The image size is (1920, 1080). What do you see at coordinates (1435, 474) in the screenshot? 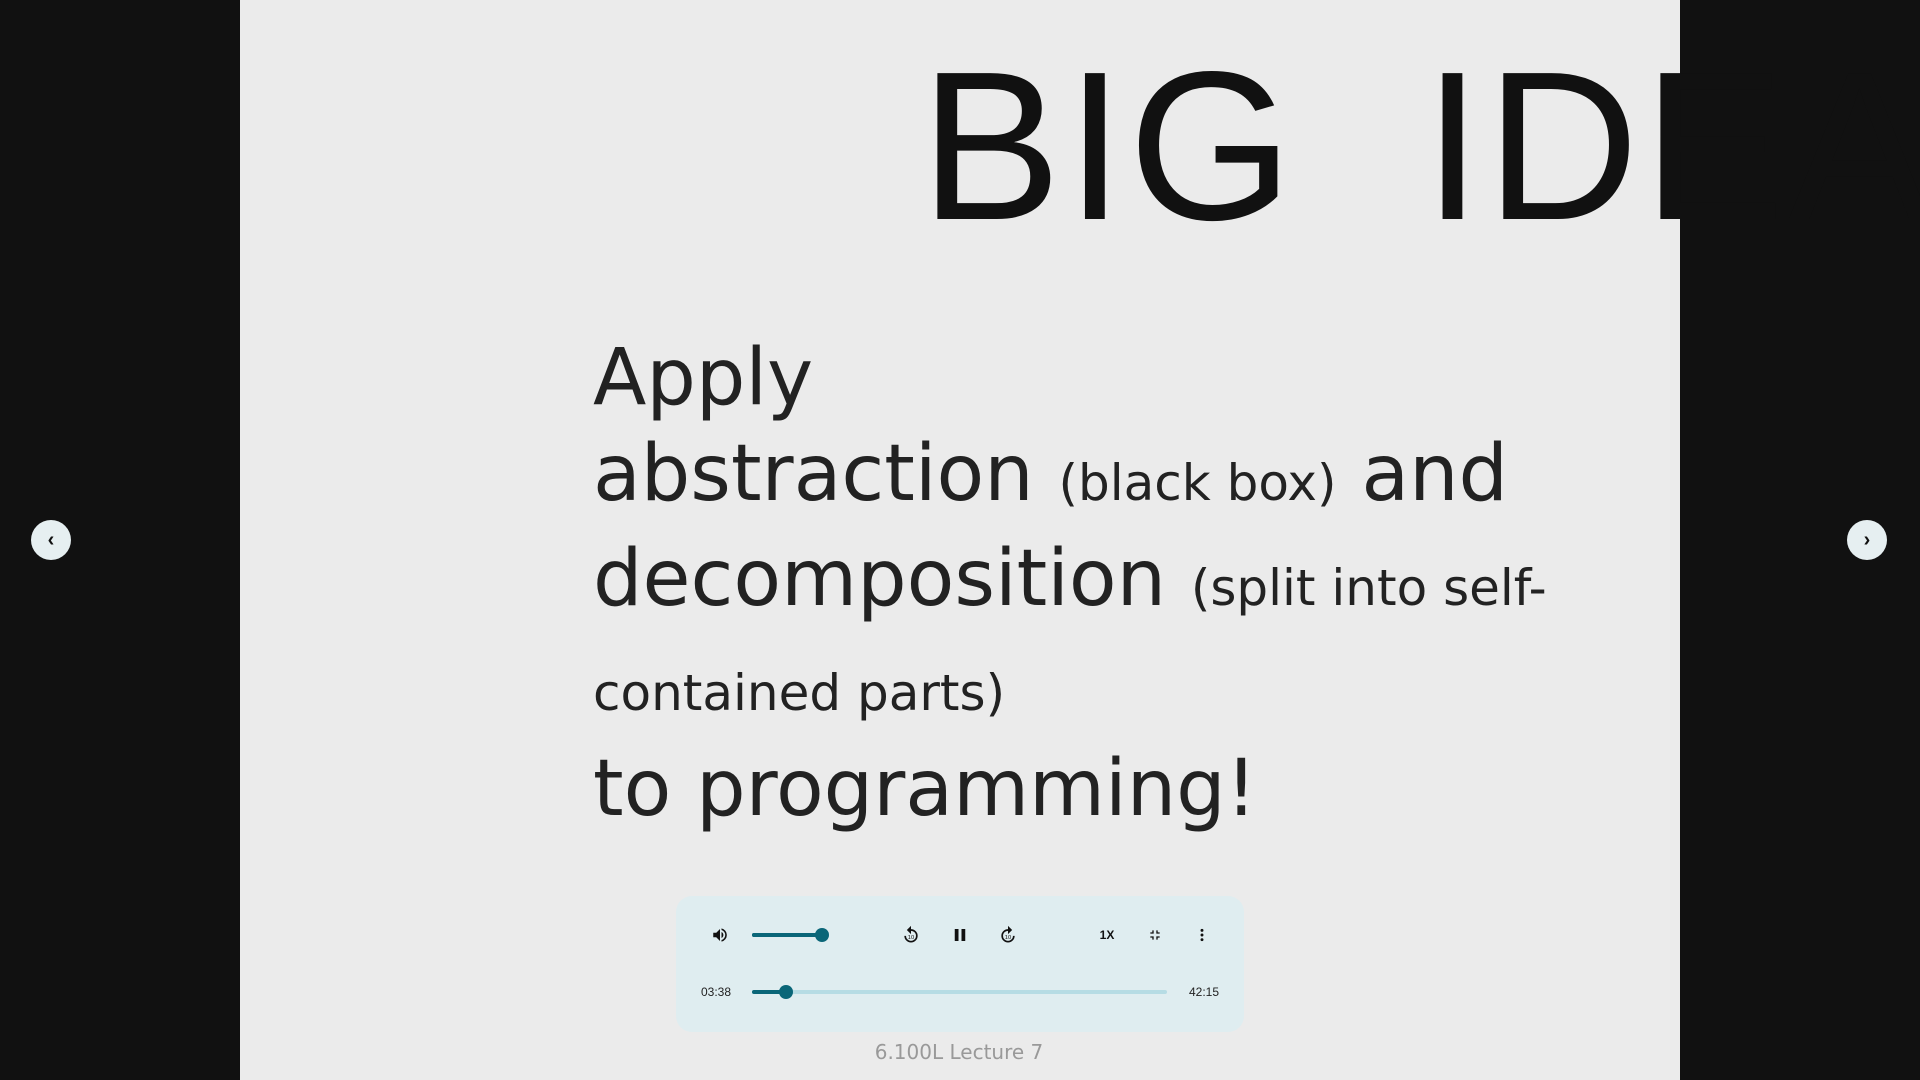
I see `line-text: and` at bounding box center [1435, 474].